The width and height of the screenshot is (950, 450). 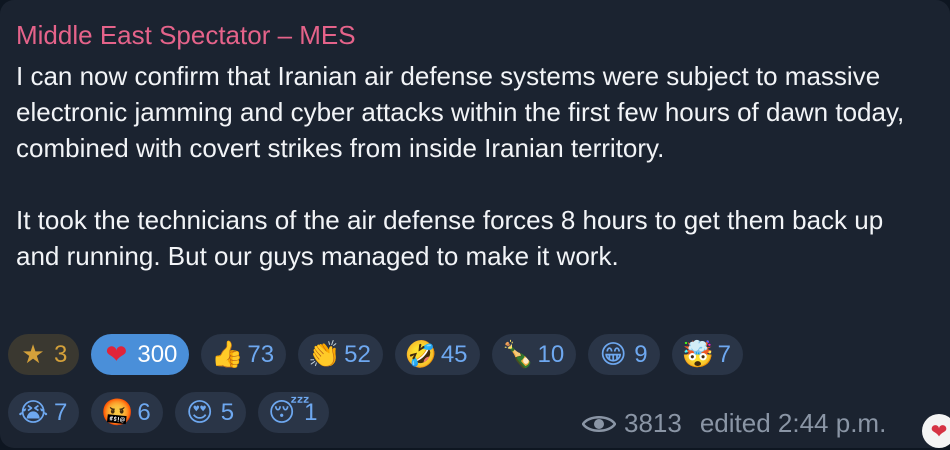 I want to click on edited-timestamp: edited 2:44 p.m., so click(x=793, y=423).